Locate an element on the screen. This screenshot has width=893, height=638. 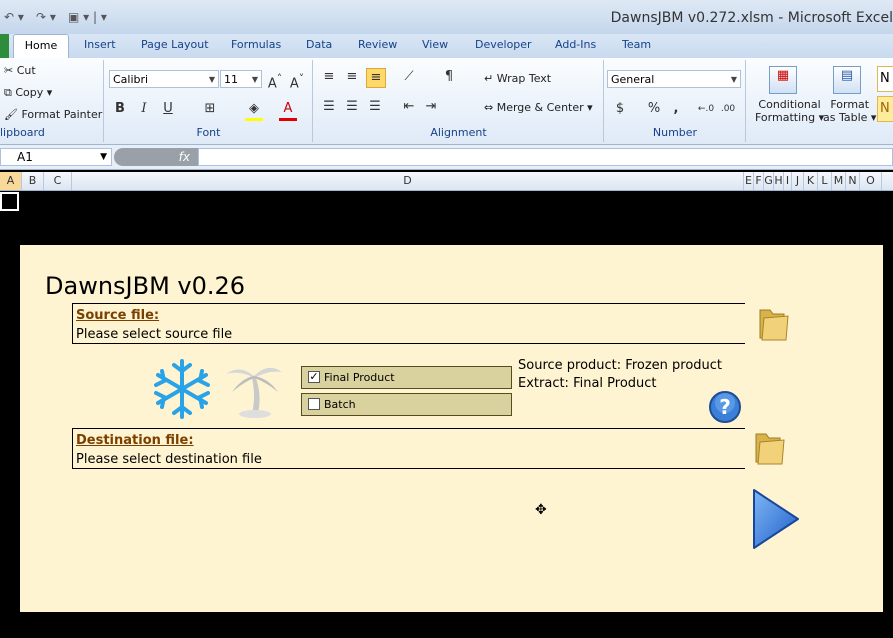
insert-function-button: fx is located at coordinates (156, 157).